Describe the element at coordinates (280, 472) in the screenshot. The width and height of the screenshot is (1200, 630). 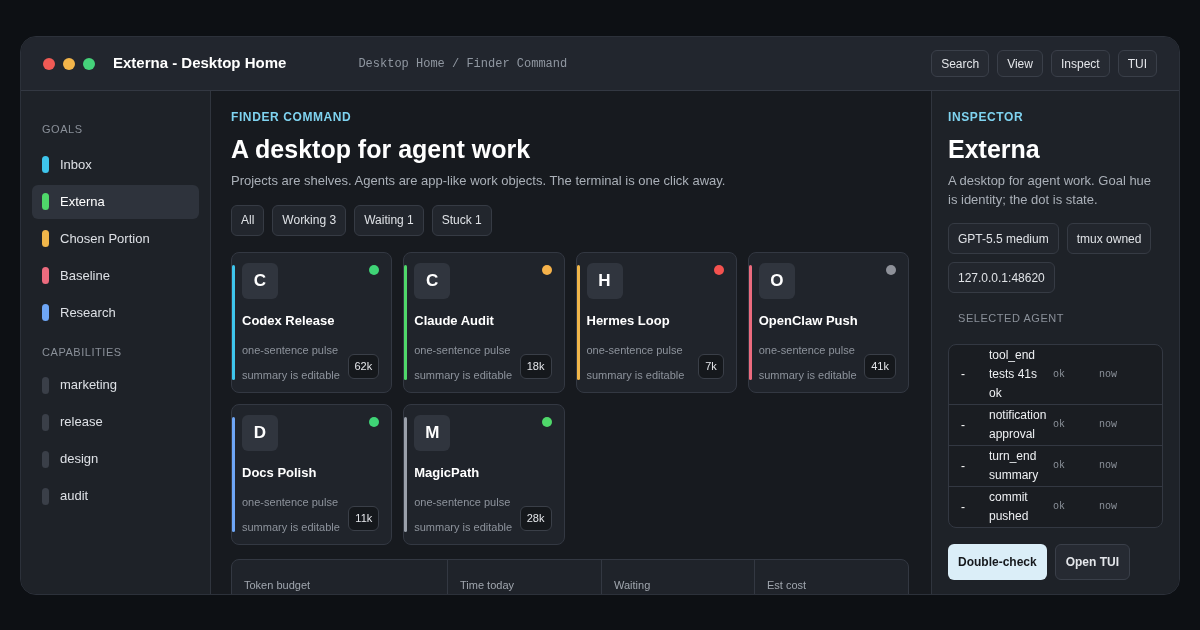
I see `agent-name: Docs Polish` at that location.